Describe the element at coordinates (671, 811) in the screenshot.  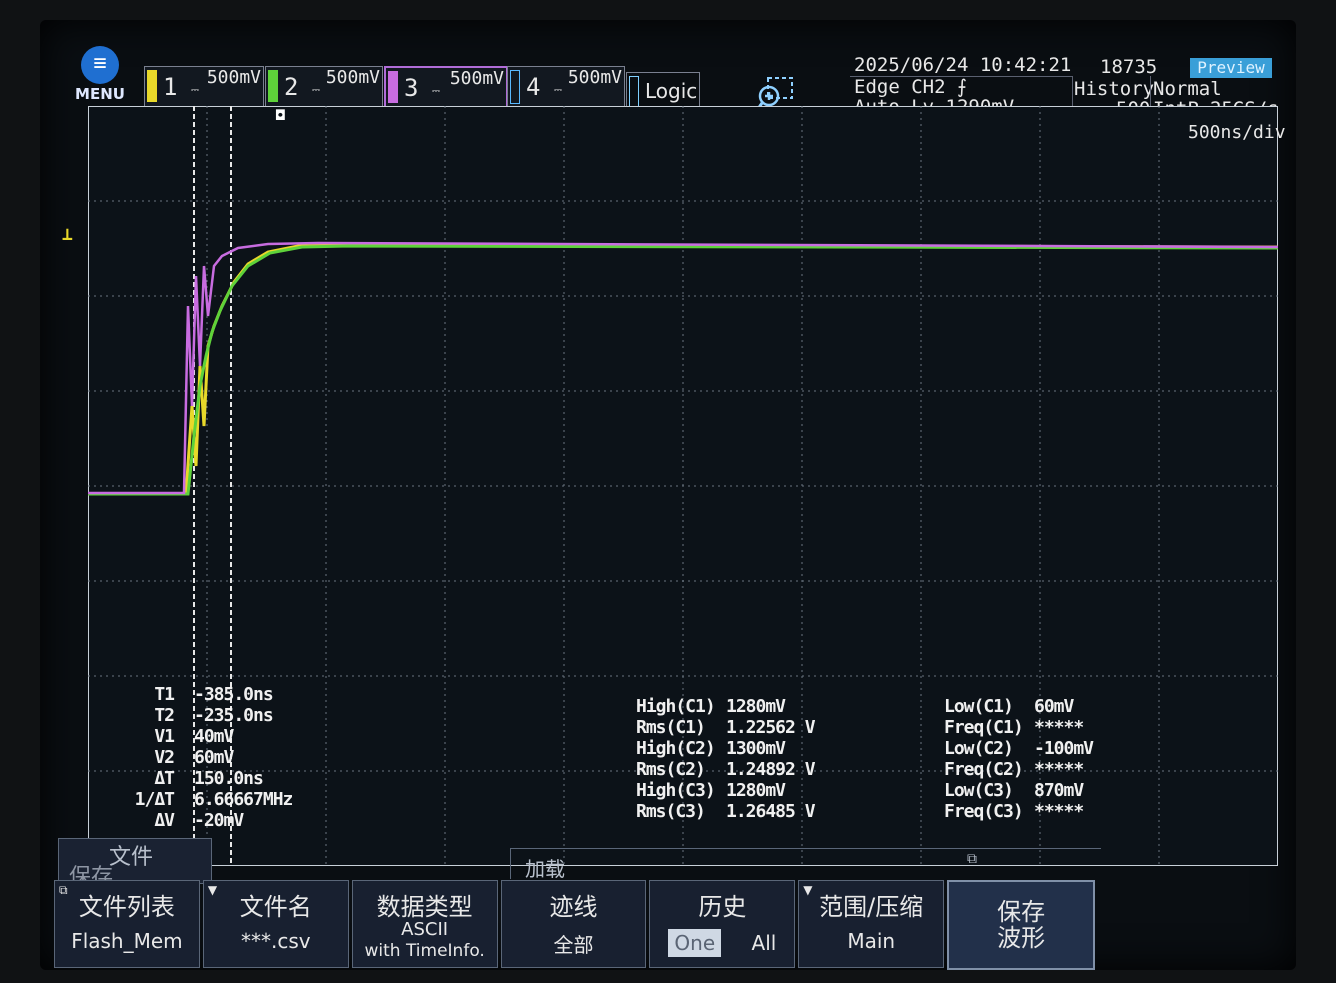
I see `measure-label: Rms(C3)` at that location.